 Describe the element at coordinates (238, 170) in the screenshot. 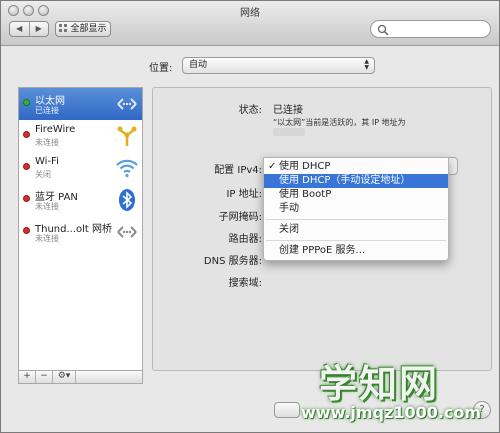

I see `configure-ipv4-label: 配置 IPv4:` at that location.